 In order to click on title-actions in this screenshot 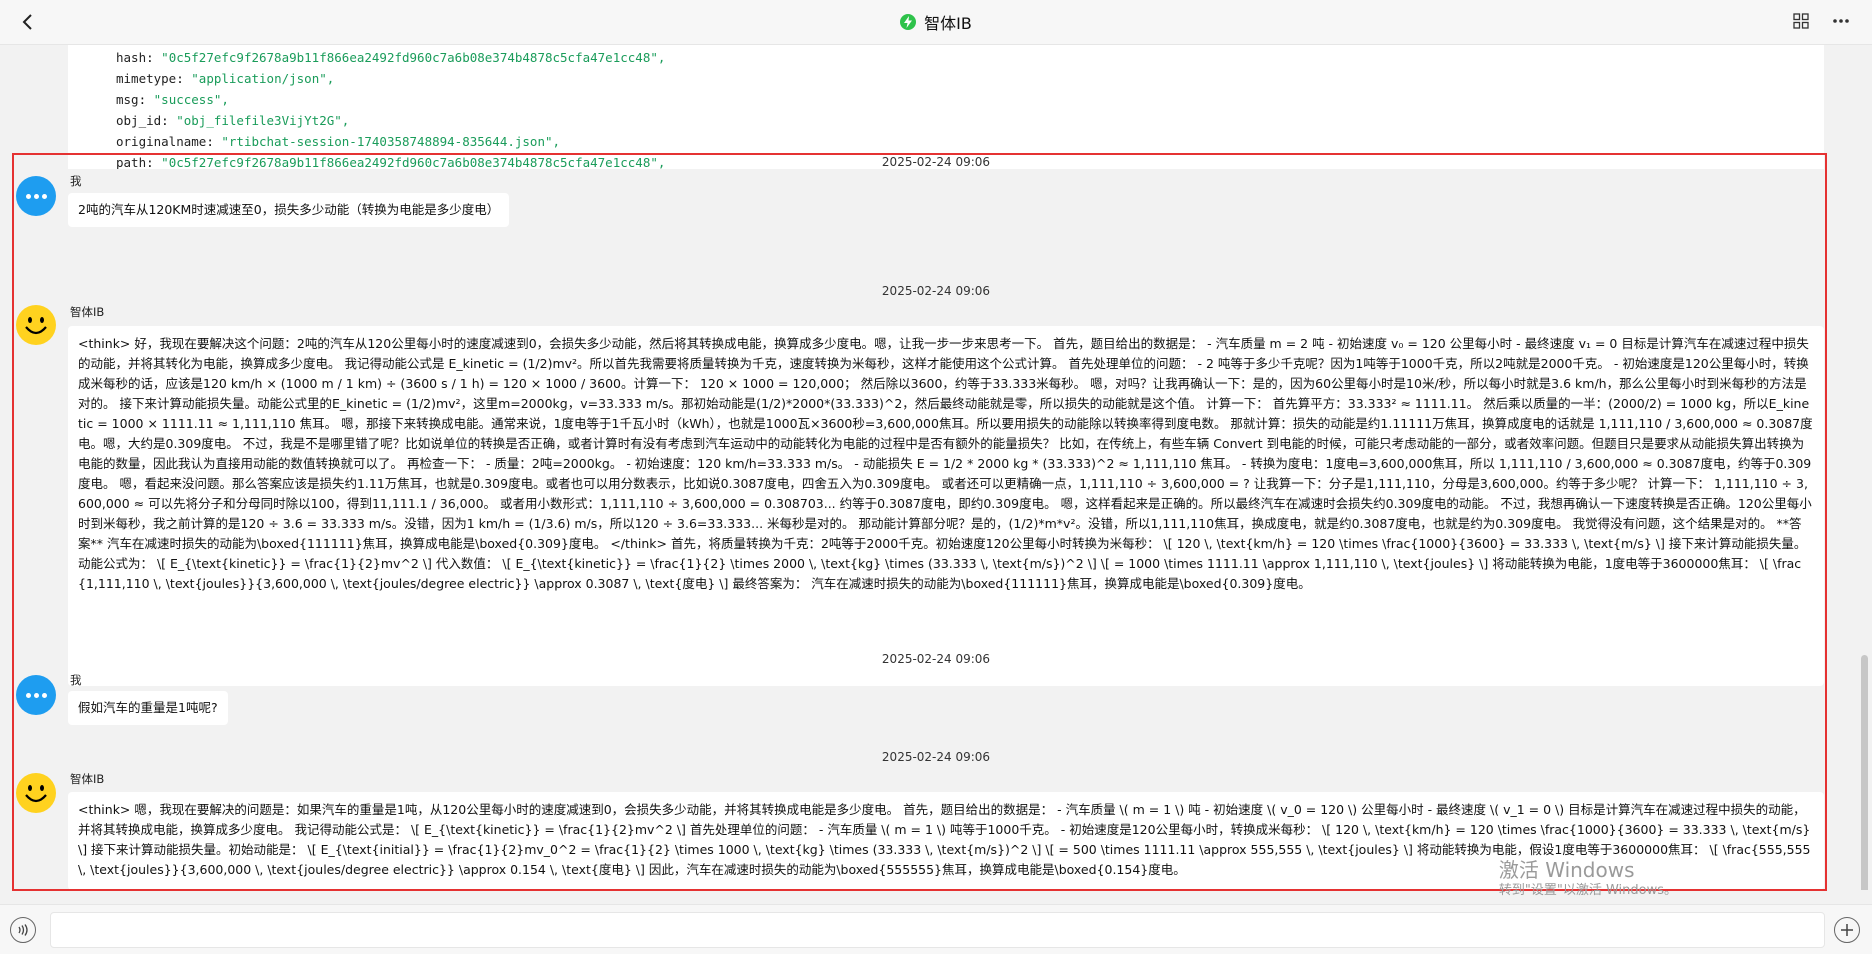, I will do `click(1821, 21)`.